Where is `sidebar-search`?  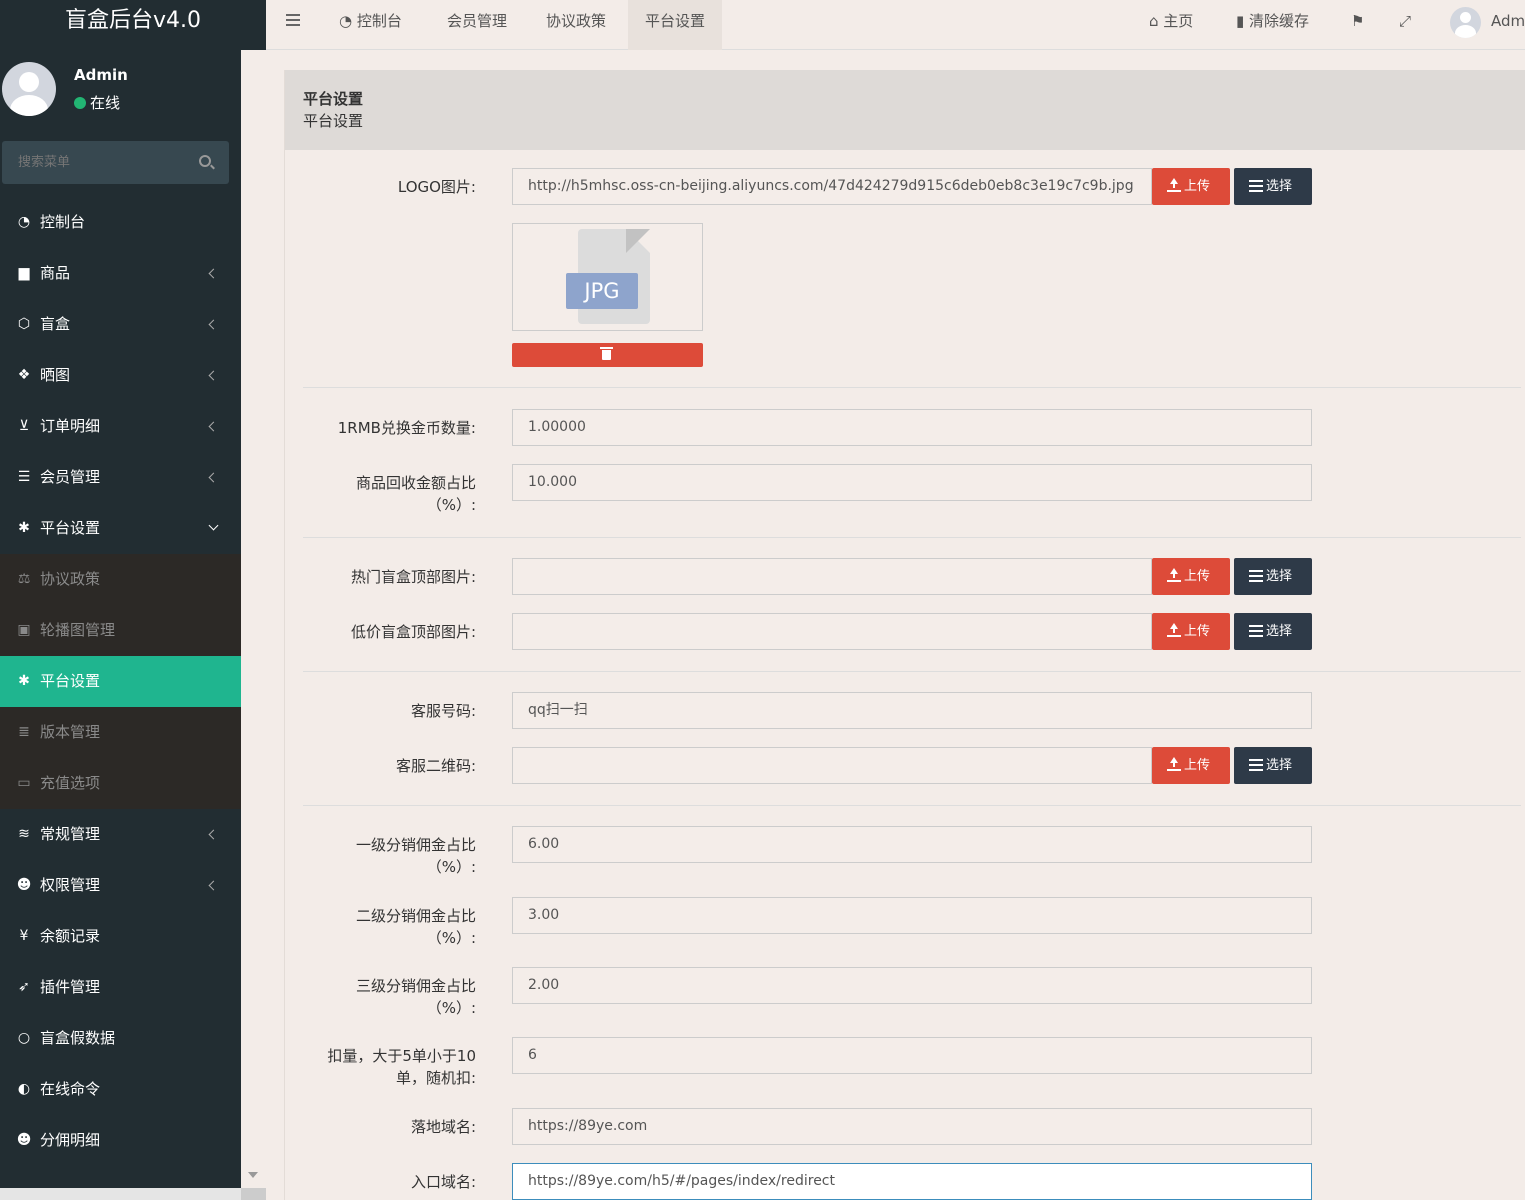
sidebar-search is located at coordinates (115, 162).